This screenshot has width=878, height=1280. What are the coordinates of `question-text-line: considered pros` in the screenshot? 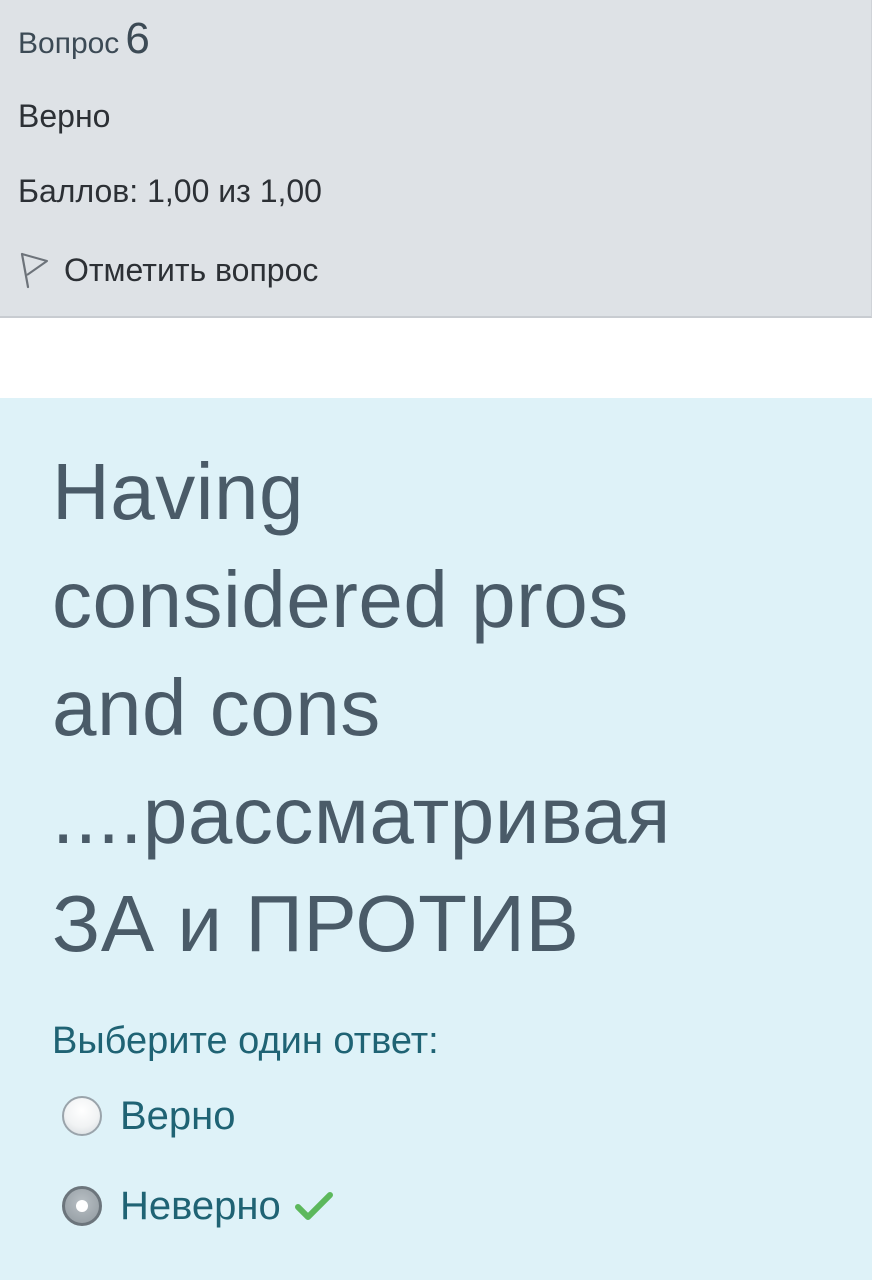 It's located at (340, 599).